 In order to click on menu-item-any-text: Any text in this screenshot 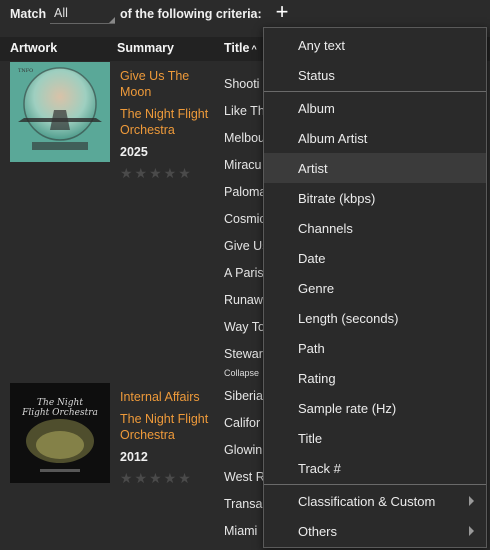, I will do `click(375, 45)`.